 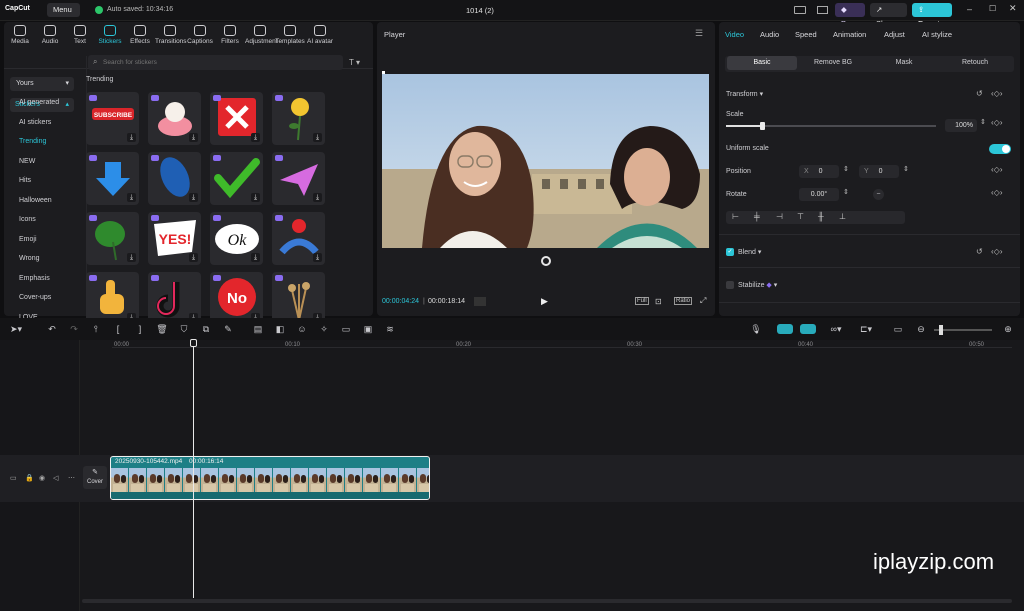 What do you see at coordinates (544, 301) in the screenshot?
I see `play-icon: ▶` at bounding box center [544, 301].